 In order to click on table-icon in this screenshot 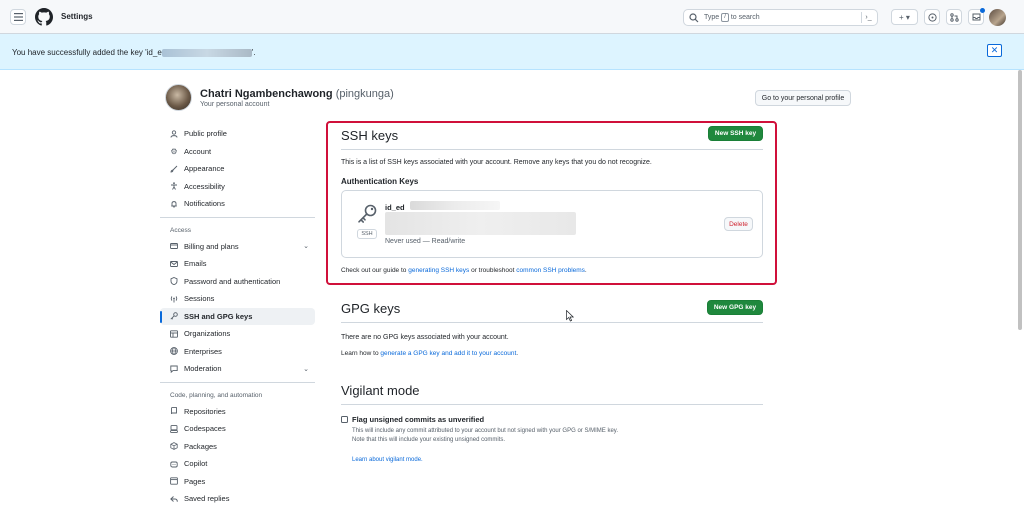, I will do `click(174, 334)`.